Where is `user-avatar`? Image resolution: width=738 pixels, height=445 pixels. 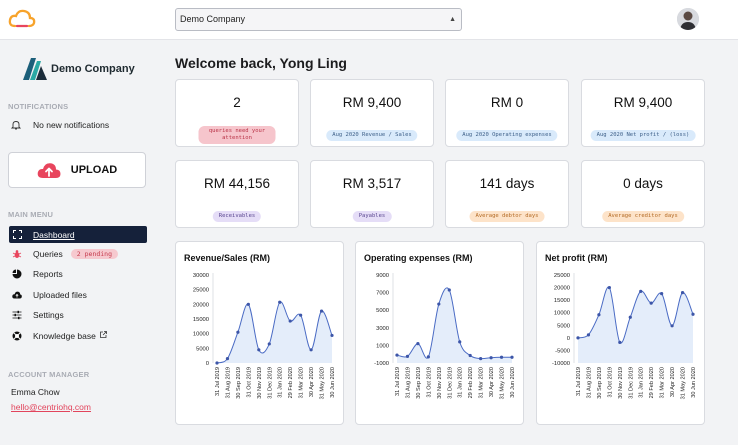
user-avatar is located at coordinates (688, 19).